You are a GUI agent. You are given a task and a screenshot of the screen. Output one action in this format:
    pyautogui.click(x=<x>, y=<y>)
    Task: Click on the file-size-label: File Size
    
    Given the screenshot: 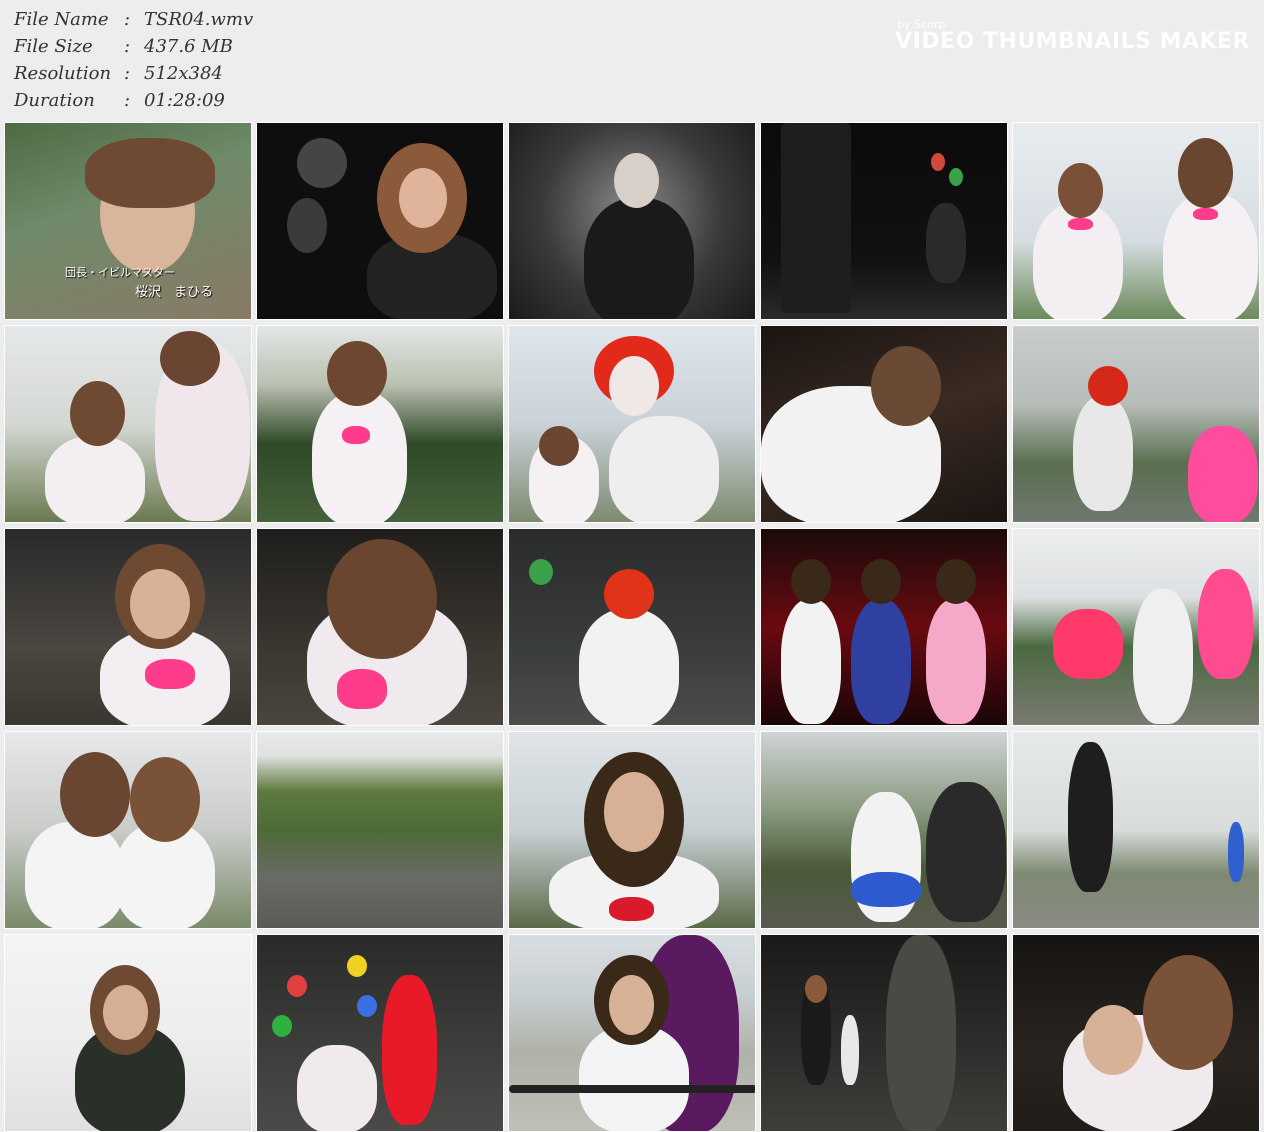 What is the action you would take?
    pyautogui.click(x=53, y=46)
    